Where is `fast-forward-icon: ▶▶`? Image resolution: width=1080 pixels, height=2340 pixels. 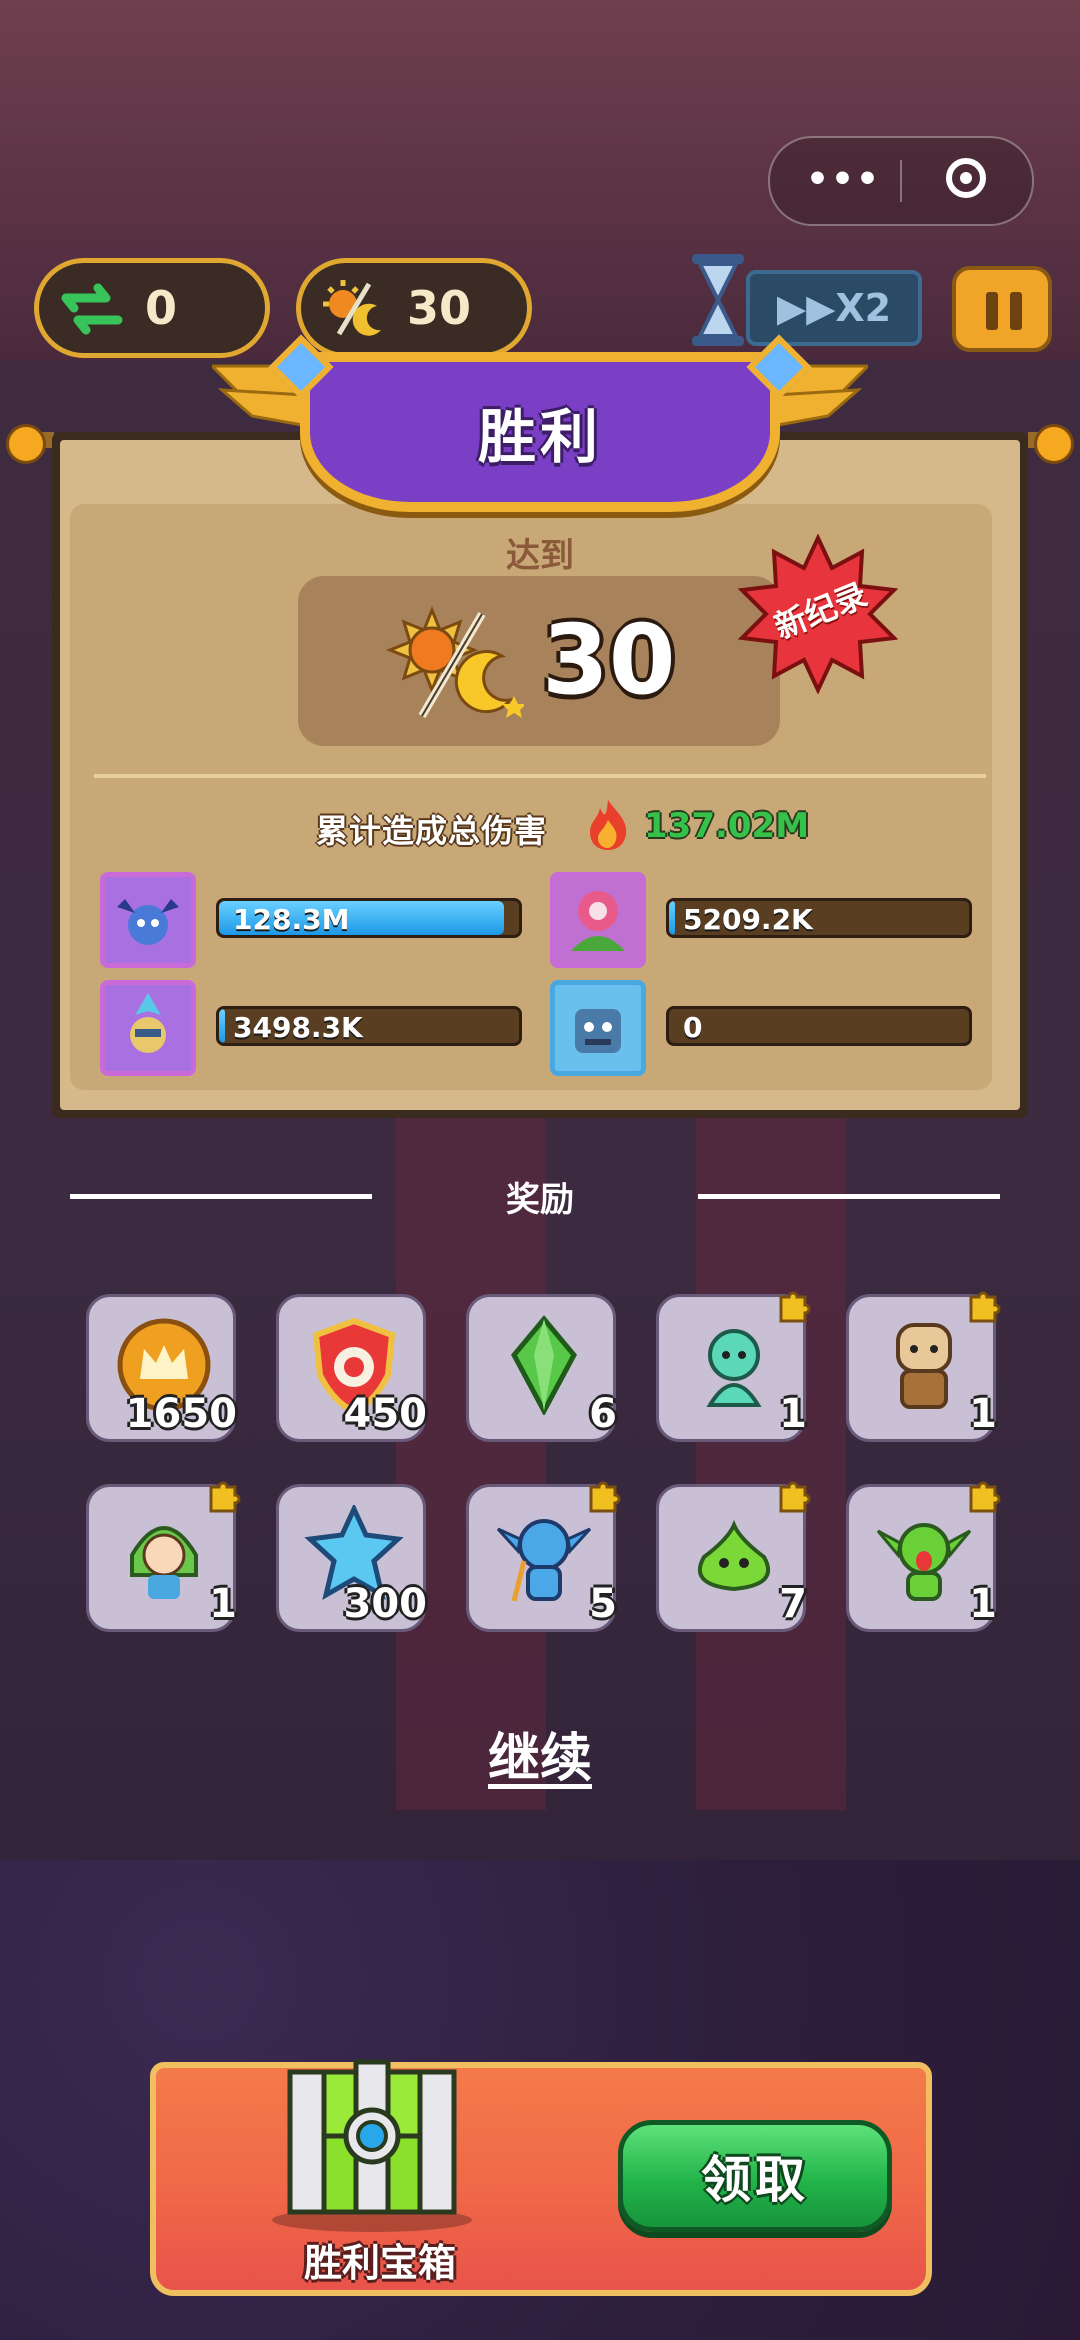
fast-forward-icon: ▶▶ is located at coordinates (806, 308).